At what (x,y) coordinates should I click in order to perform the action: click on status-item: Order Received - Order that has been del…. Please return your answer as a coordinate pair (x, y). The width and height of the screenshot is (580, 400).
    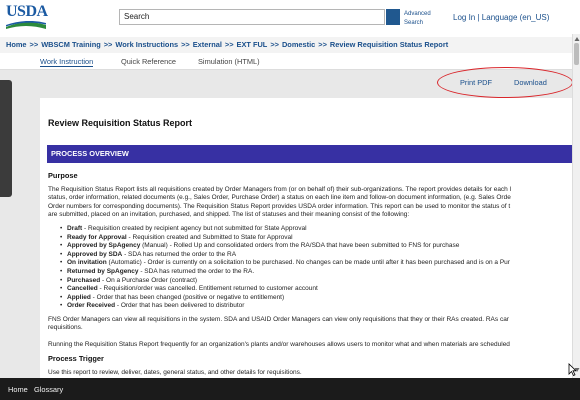
    Looking at the image, I should click on (285, 306).